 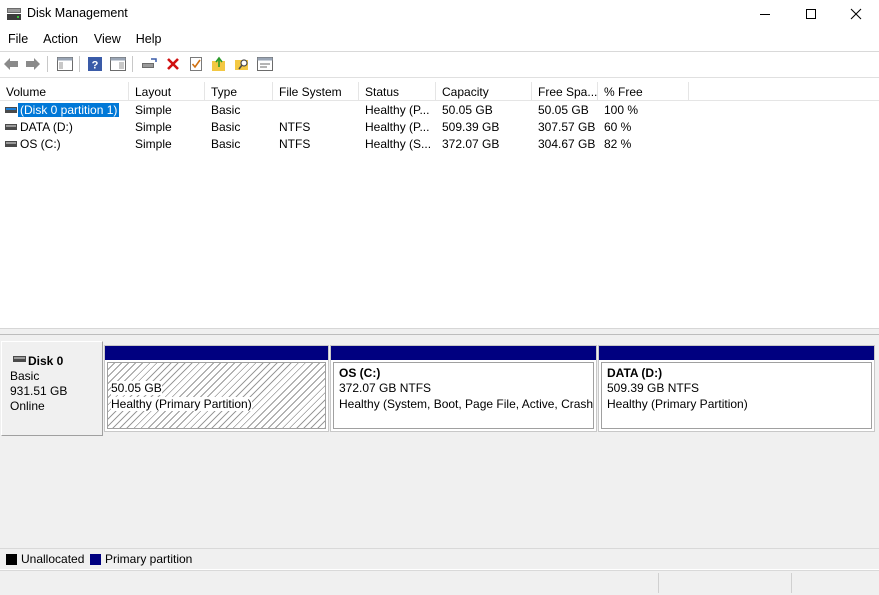 I want to click on free-space-cell: 50.05 GB, so click(x=563, y=110).